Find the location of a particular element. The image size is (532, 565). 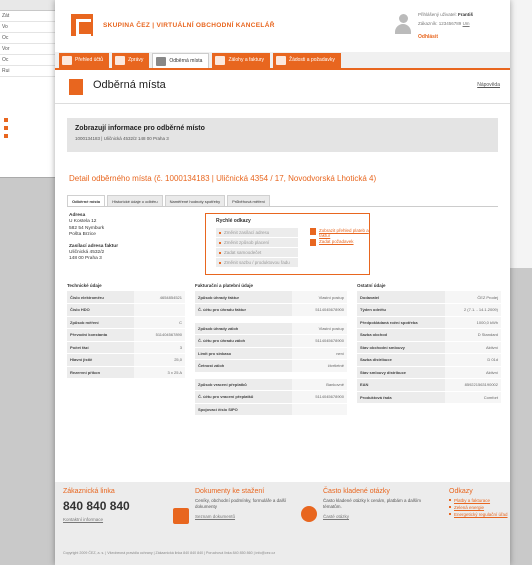

link-submit-request: Zadat požadavek is located at coordinates (340, 244).